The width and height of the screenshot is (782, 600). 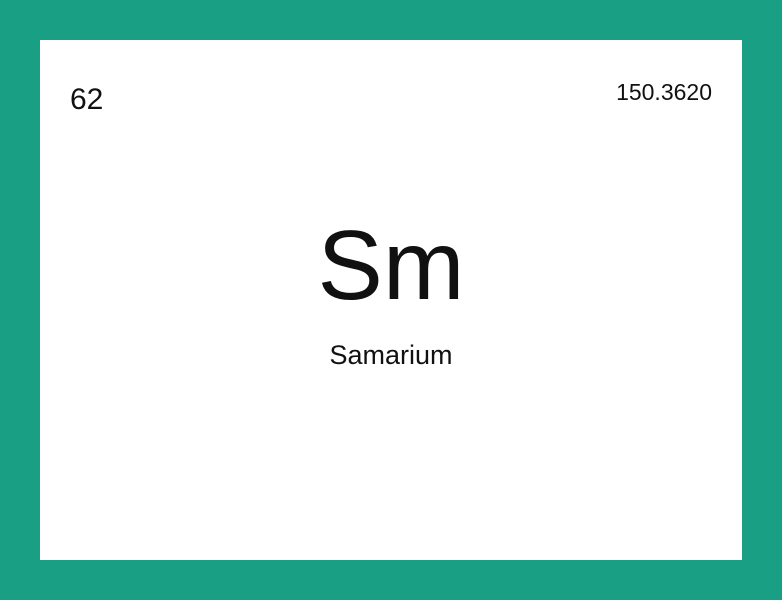 What do you see at coordinates (664, 92) in the screenshot?
I see `atomic-mass: 150.3620` at bounding box center [664, 92].